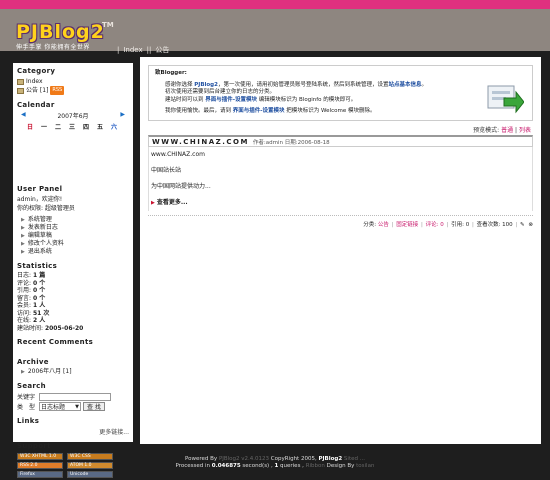 The width and height of the screenshot is (550, 480). What do you see at coordinates (60, 32) in the screenshot?
I see `logo-text: PJBlog2` at bounding box center [60, 32].